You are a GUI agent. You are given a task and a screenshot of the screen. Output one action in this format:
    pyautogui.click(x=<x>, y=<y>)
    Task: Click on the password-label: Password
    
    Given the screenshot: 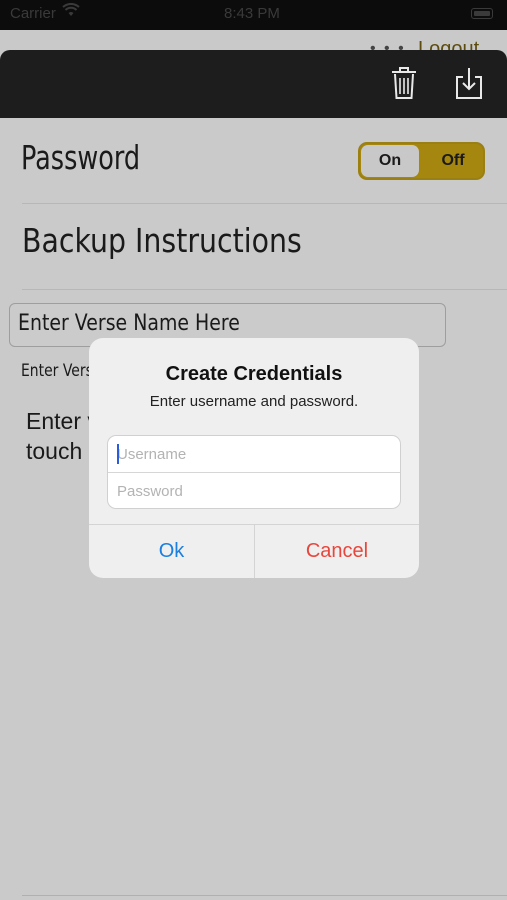 What is the action you would take?
    pyautogui.click(x=81, y=157)
    